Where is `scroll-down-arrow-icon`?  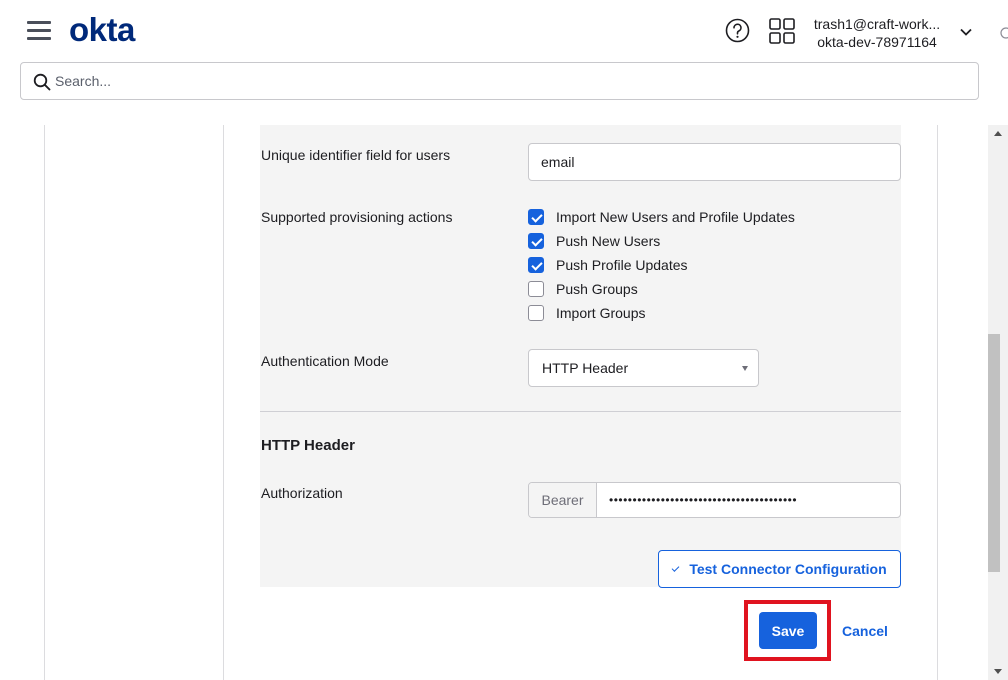 scroll-down-arrow-icon is located at coordinates (998, 671).